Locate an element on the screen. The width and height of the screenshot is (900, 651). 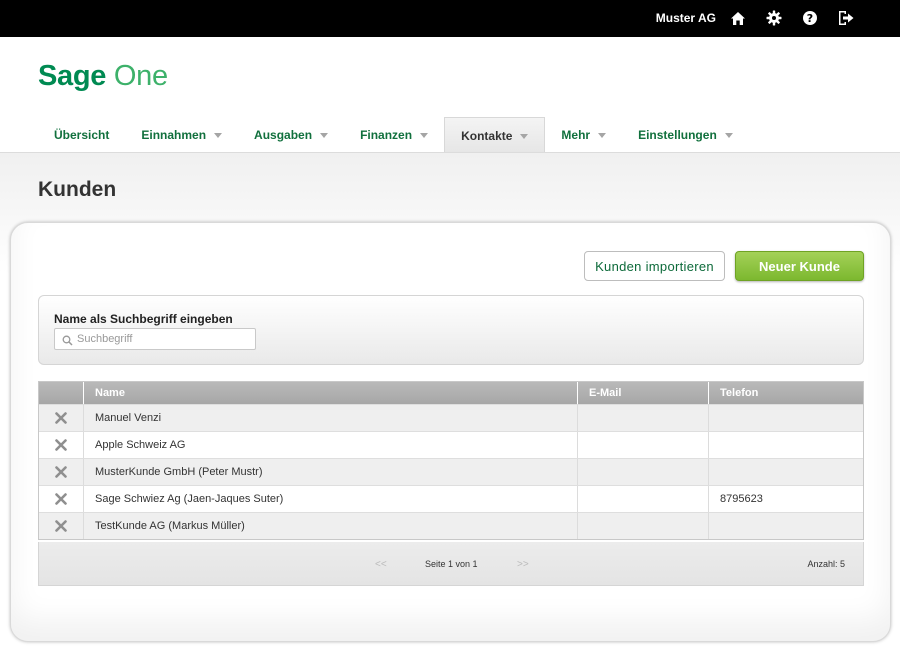
nav-einnahmen: Einnahmen is located at coordinates (181, 135).